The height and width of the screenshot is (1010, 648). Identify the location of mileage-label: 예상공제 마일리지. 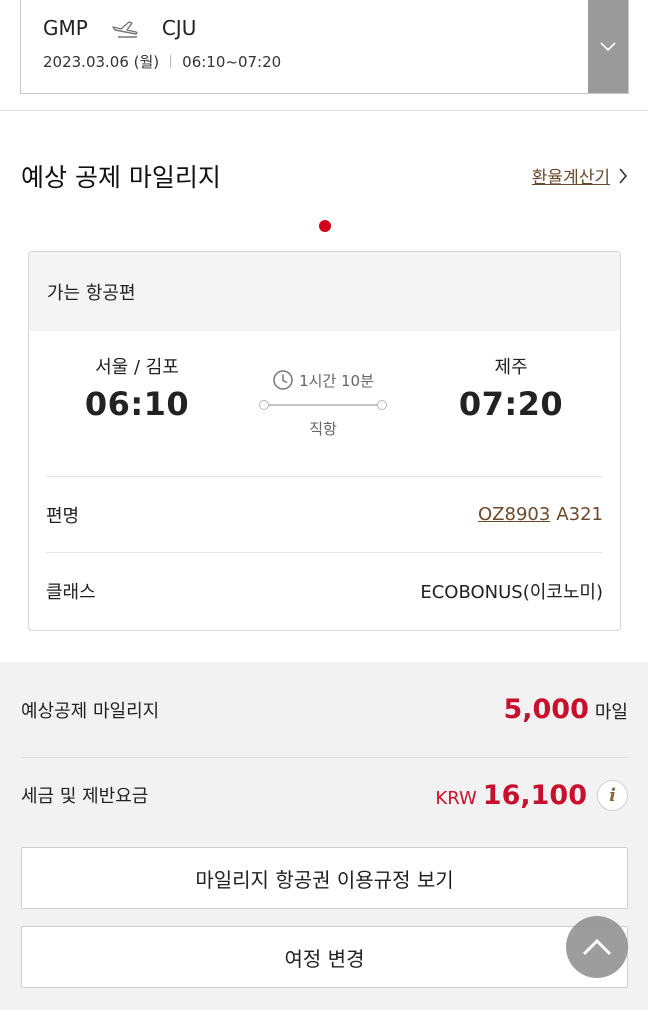
(90, 711).